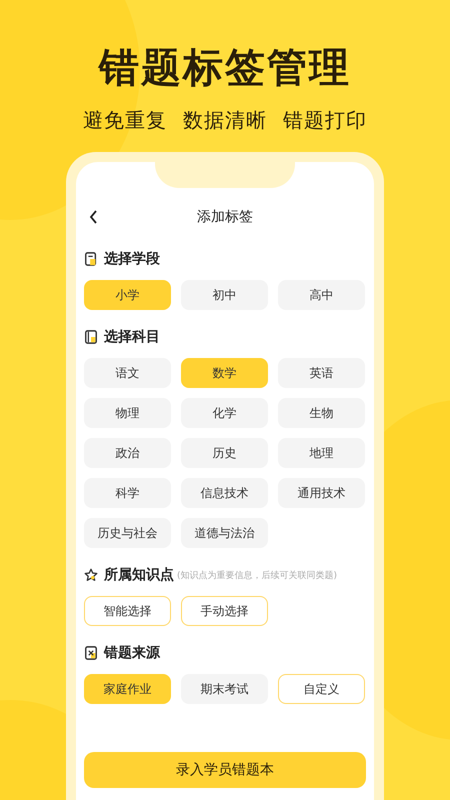 This screenshot has width=450, height=800. What do you see at coordinates (127, 373) in the screenshot?
I see `option-chip: 语文` at bounding box center [127, 373].